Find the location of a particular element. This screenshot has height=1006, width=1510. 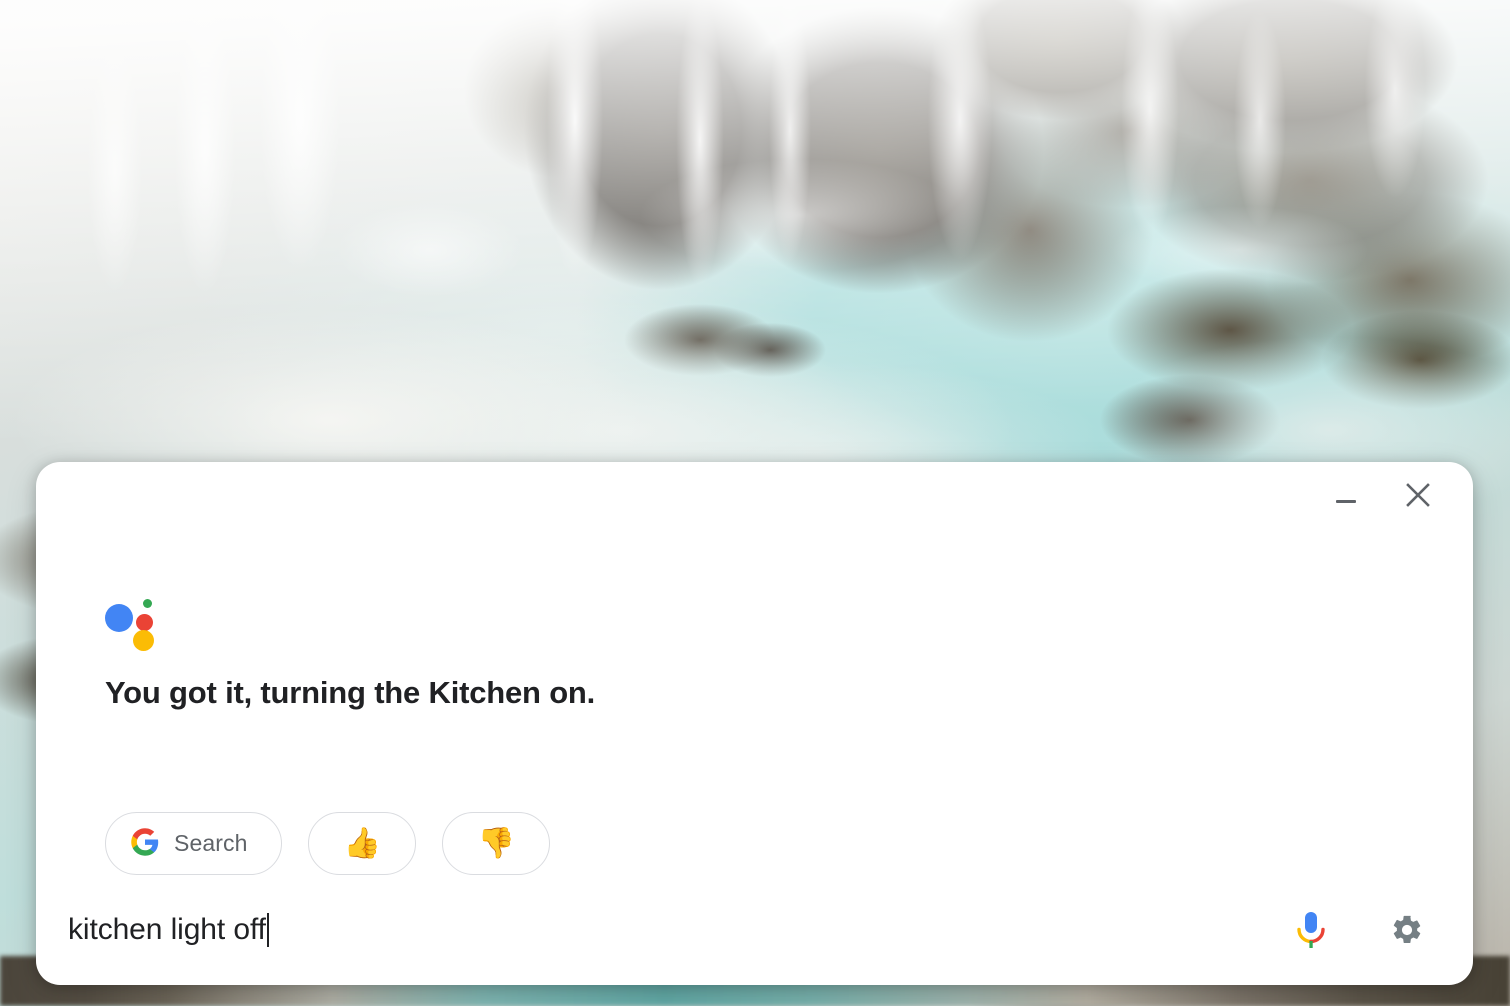

input-action-buttons is located at coordinates (1359, 930).